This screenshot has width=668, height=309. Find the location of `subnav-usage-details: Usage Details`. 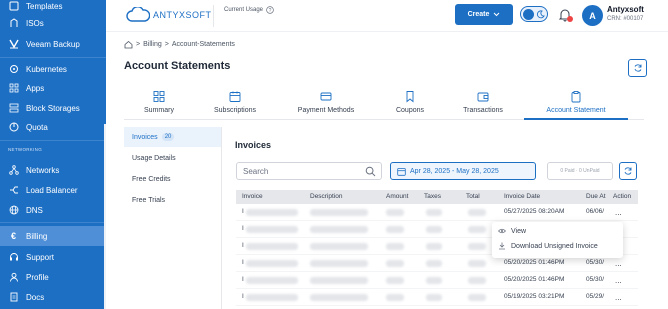

subnav-usage-details: Usage Details is located at coordinates (172, 158).